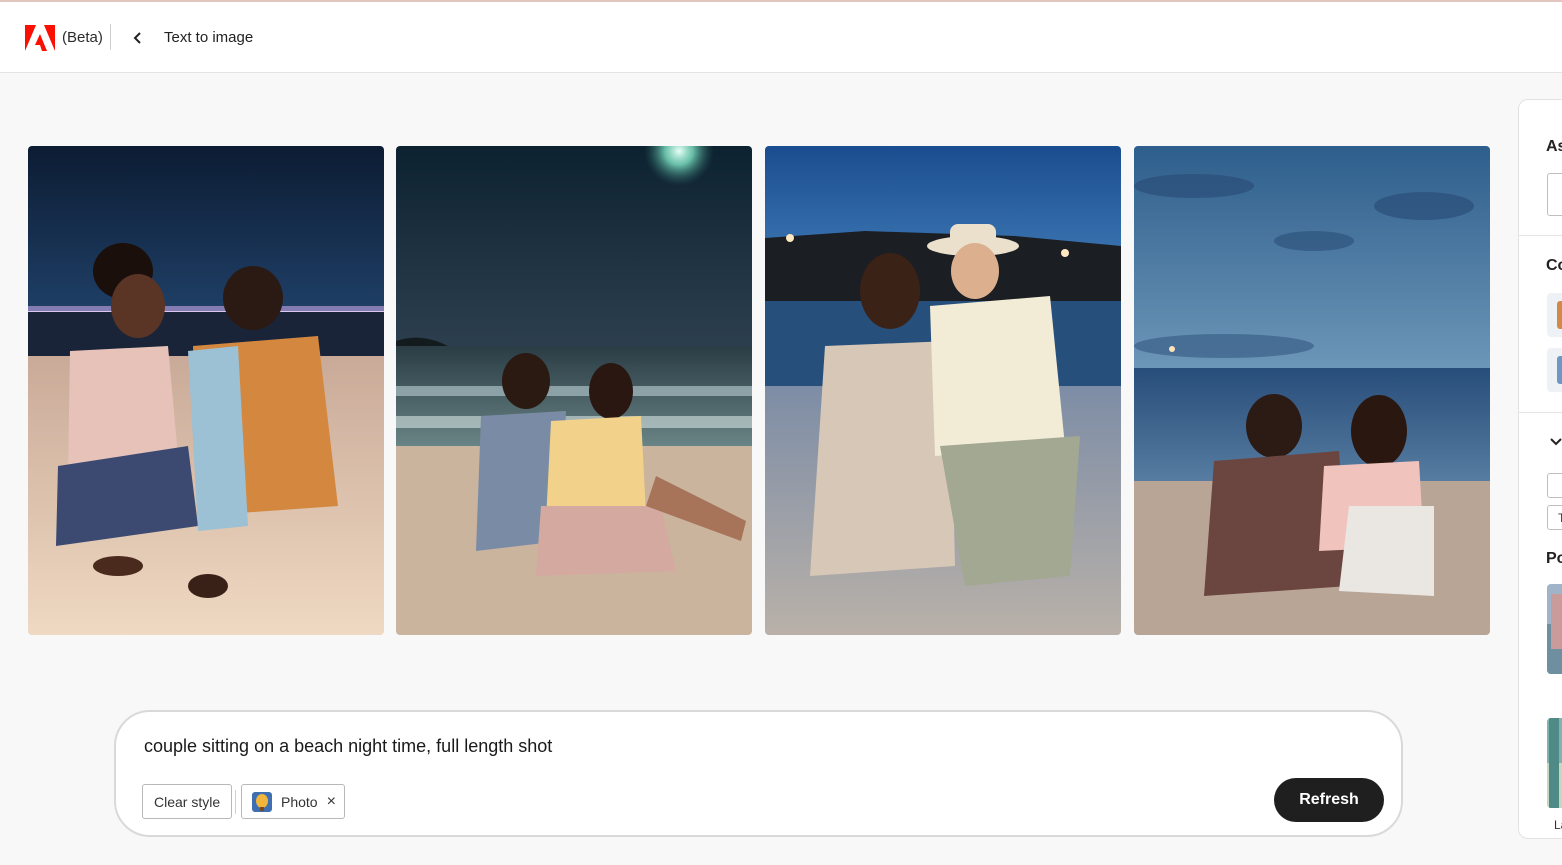 This screenshot has width=1562, height=865. What do you see at coordinates (331, 801) in the screenshot?
I see `close-icon: ×` at bounding box center [331, 801].